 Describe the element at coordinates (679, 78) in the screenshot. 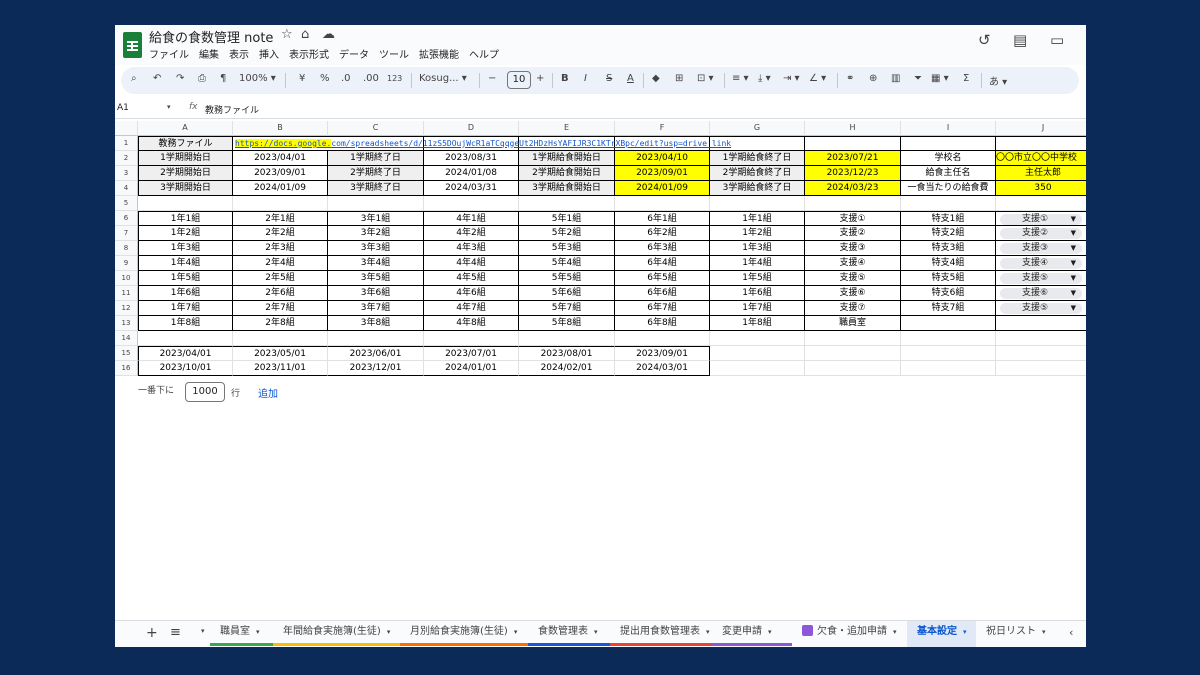

I see `borders-icon: ⊞` at that location.